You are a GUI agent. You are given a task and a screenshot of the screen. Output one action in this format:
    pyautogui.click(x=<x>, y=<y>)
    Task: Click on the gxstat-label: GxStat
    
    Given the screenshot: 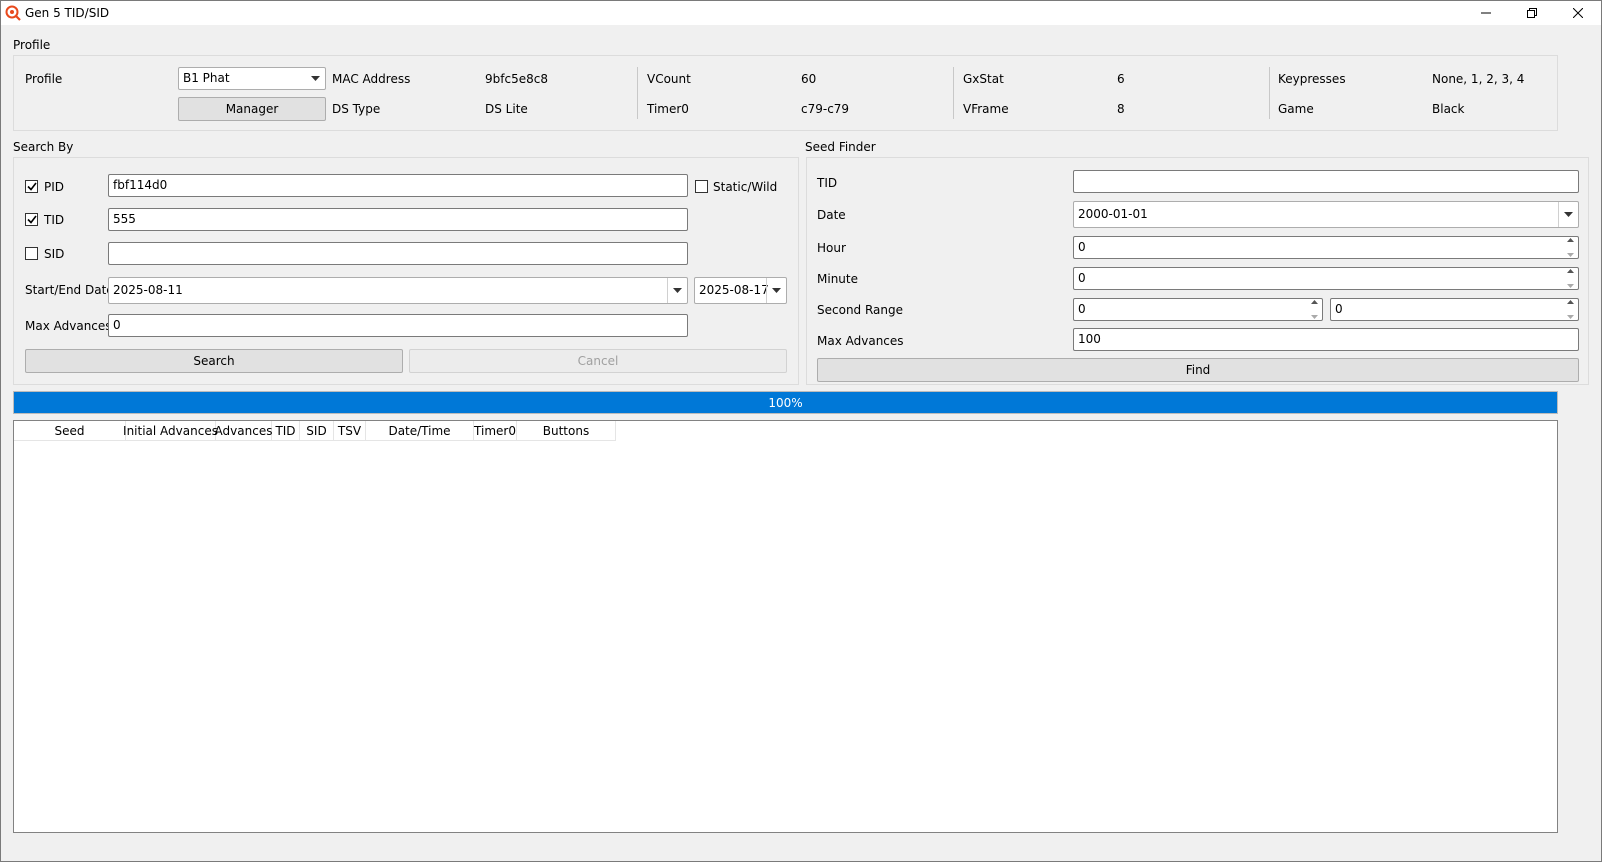 What is the action you would take?
    pyautogui.click(x=983, y=79)
    